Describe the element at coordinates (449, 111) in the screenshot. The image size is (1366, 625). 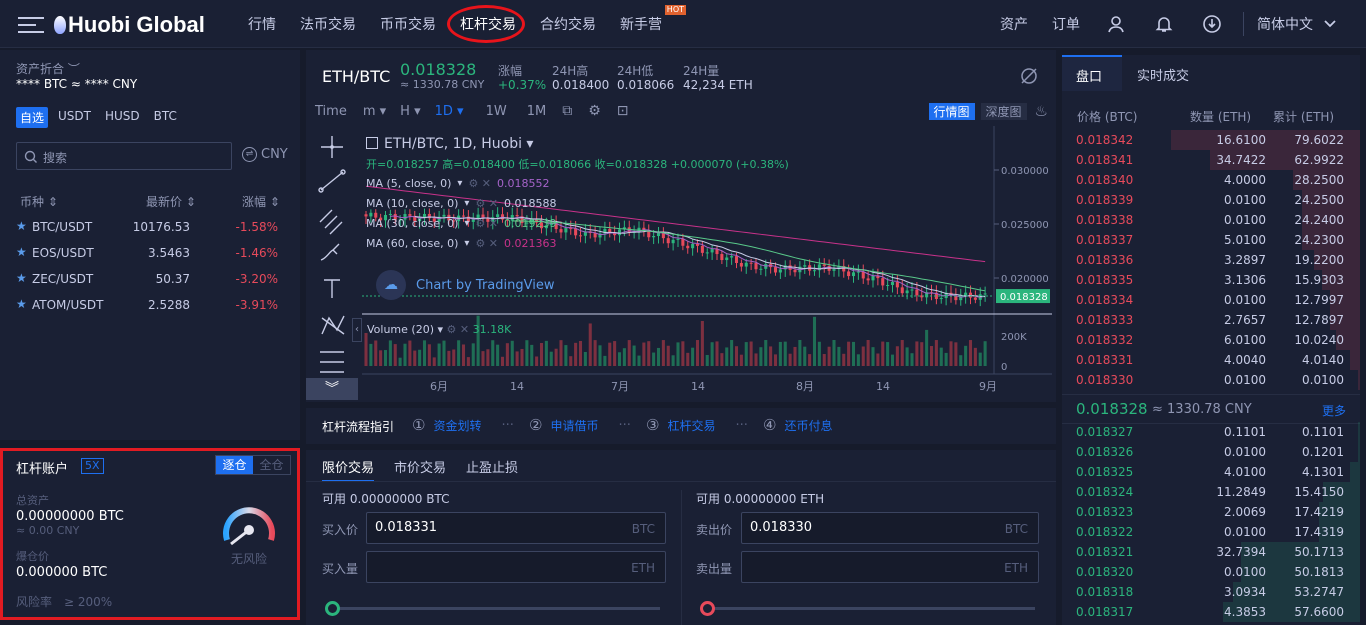
I see `tb-day: 1D ▾` at that location.